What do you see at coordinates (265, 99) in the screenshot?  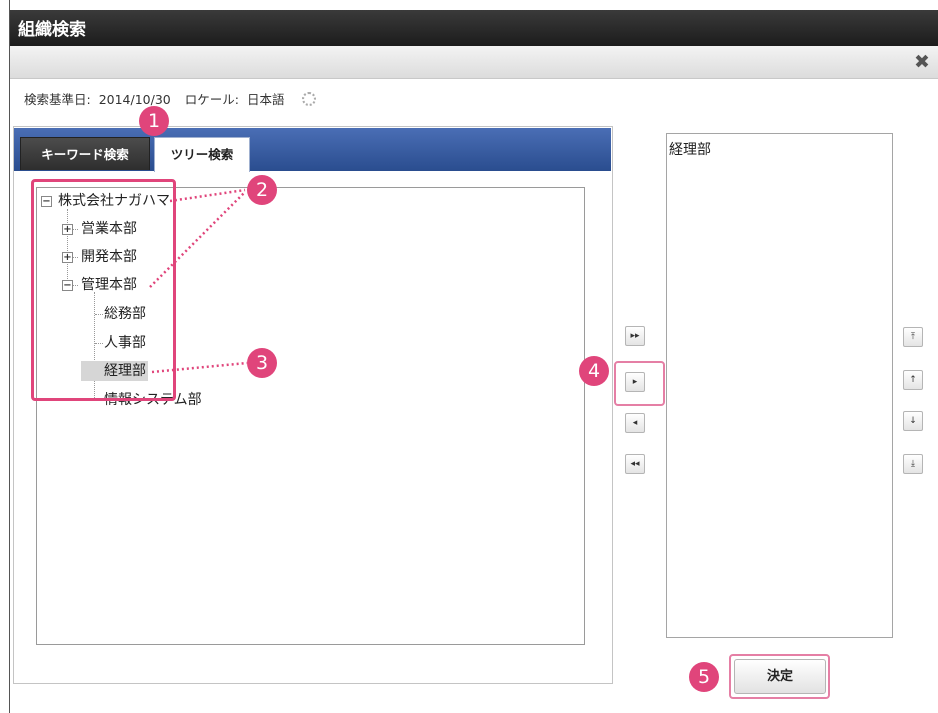 I see `locale-value: 日本語` at bounding box center [265, 99].